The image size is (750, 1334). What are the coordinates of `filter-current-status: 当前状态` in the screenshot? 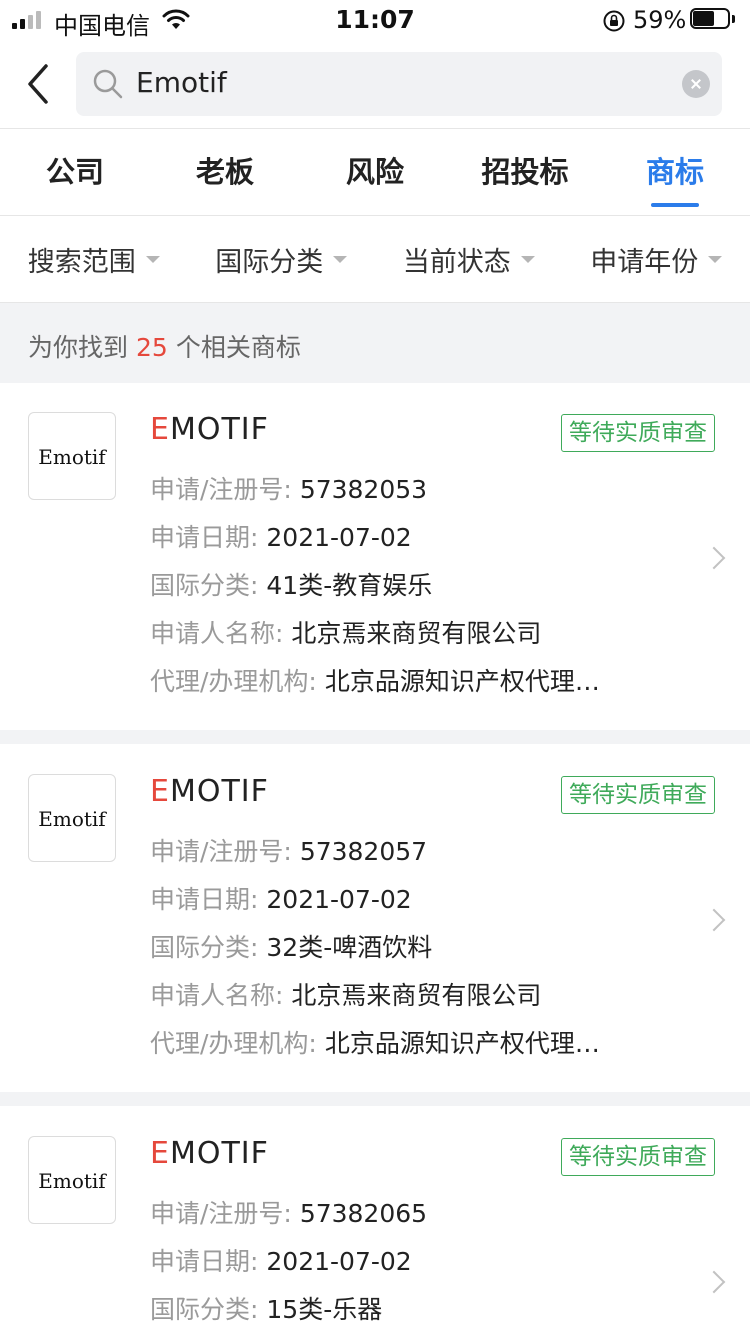 It's located at (469, 259).